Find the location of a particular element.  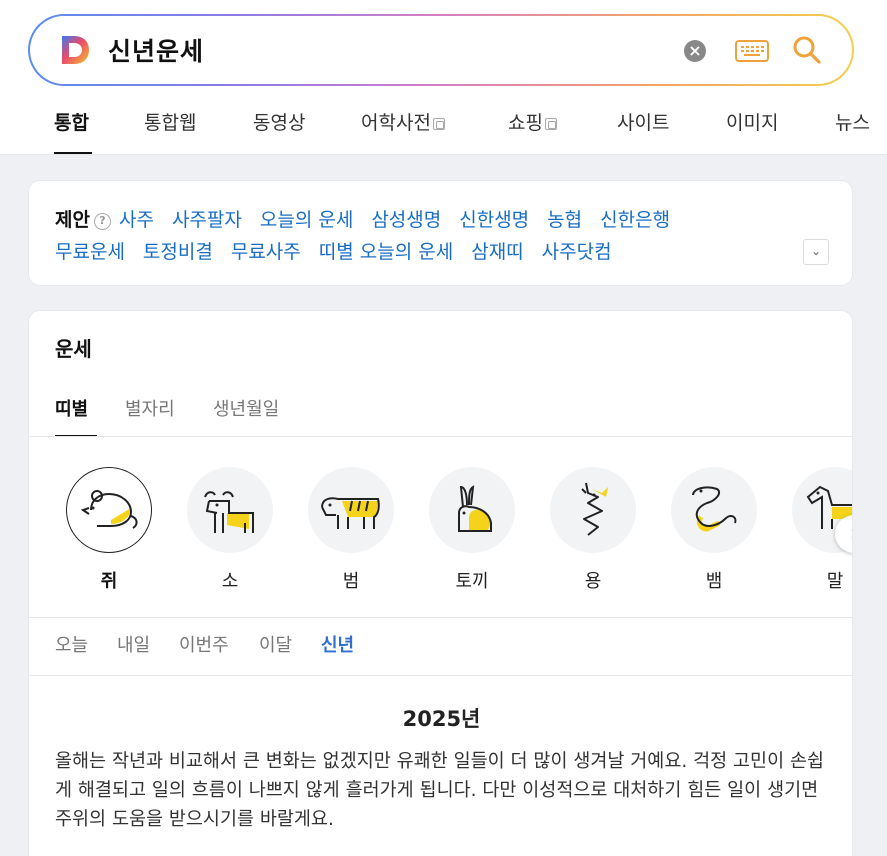

period-this-month: 이달 is located at coordinates (275, 644).